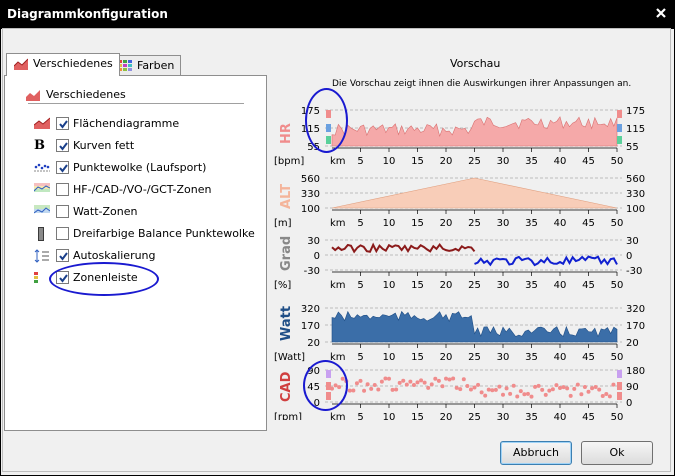  I want to click on x-tick-label: 50, so click(617, 223).